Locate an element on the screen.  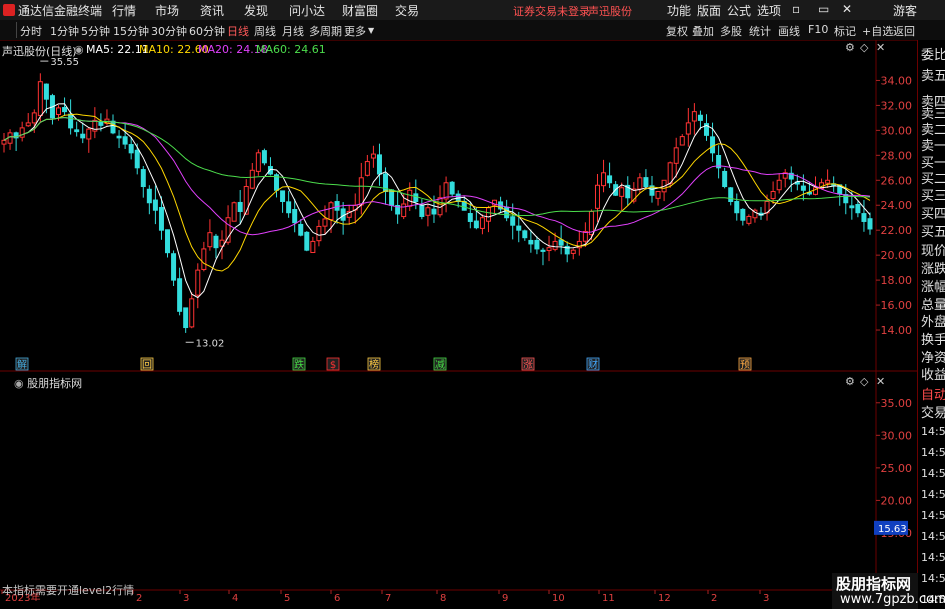
event-marker-label: 跌 is located at coordinates (299, 364).